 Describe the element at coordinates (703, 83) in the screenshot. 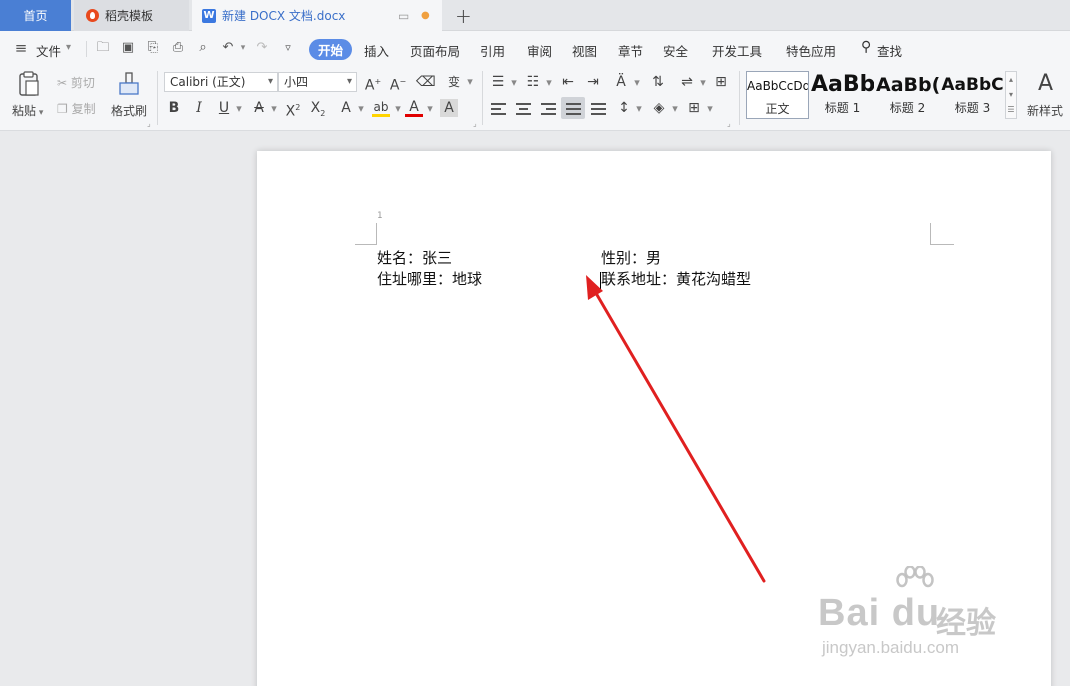

I see `show-marks-chevron-icon: ▾` at that location.